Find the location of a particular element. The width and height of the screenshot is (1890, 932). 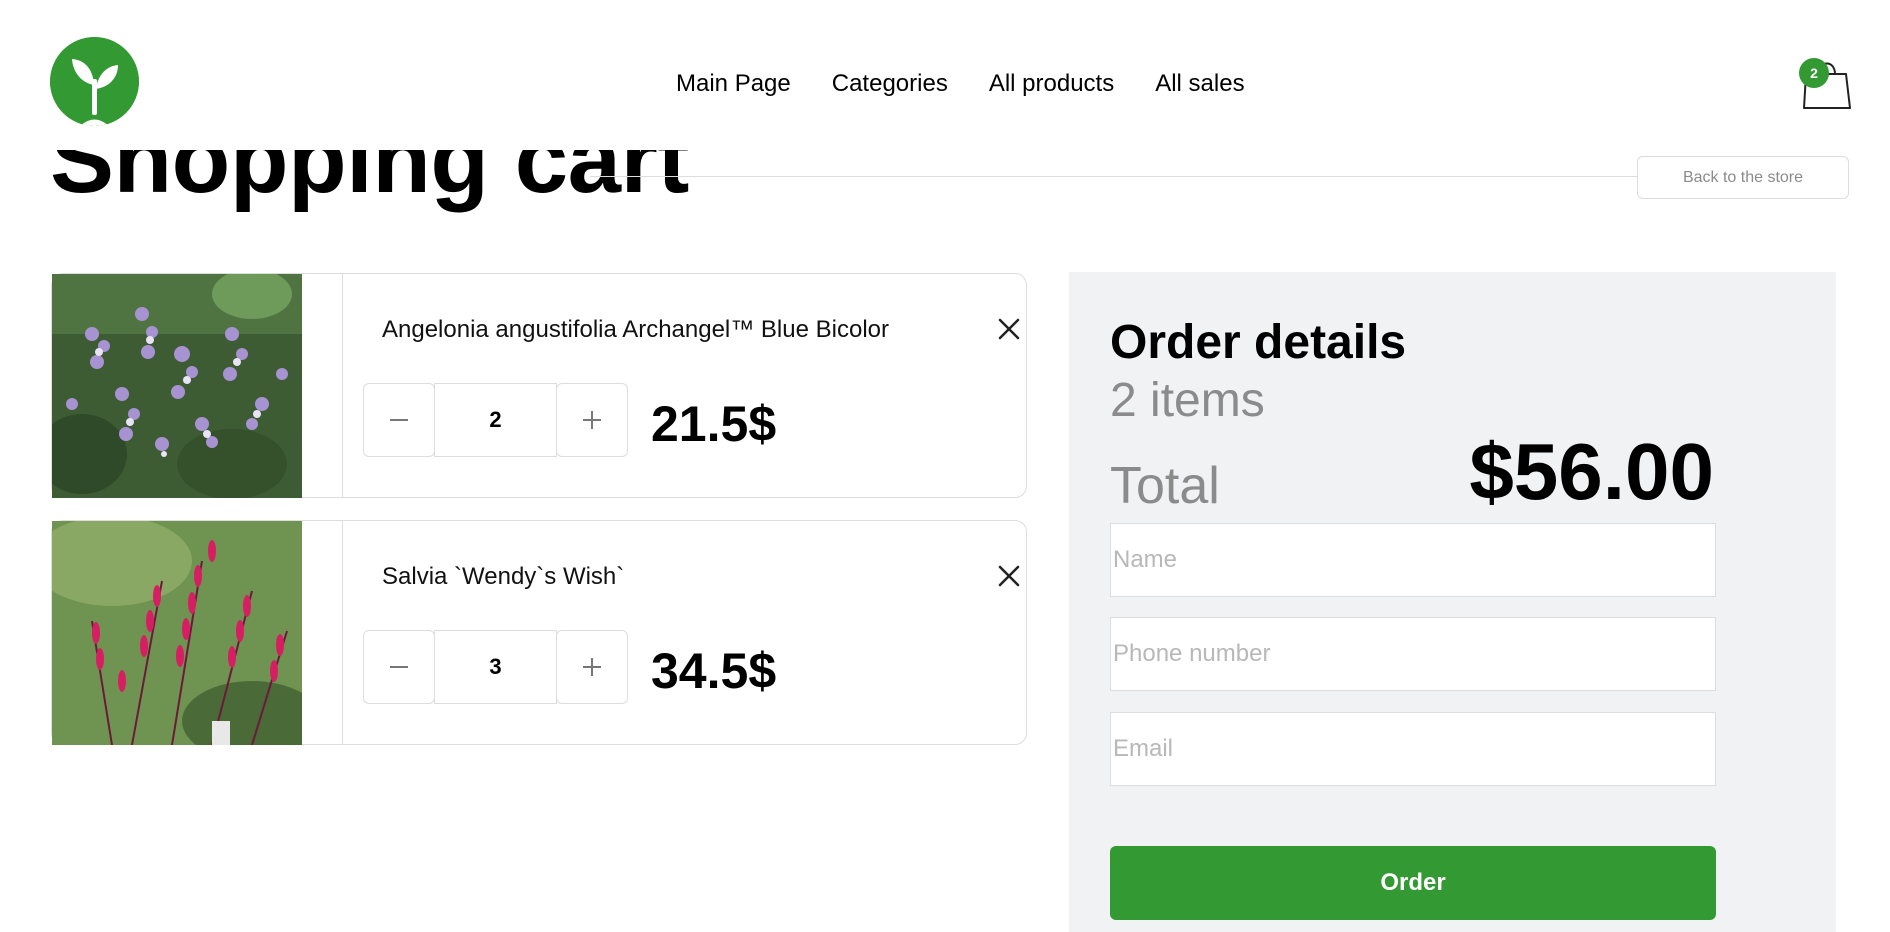

quantity-value: 3 is located at coordinates (495, 667).